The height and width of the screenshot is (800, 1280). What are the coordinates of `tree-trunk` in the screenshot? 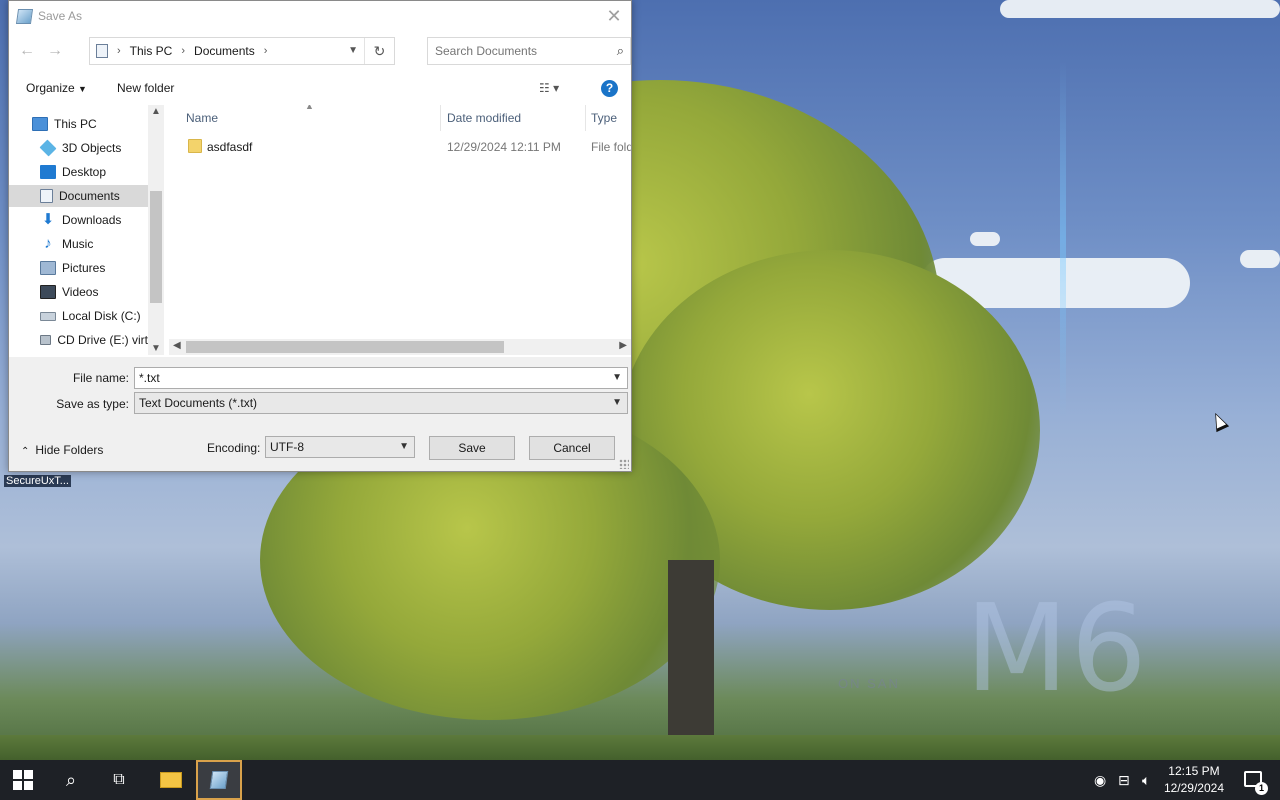 It's located at (691, 660).